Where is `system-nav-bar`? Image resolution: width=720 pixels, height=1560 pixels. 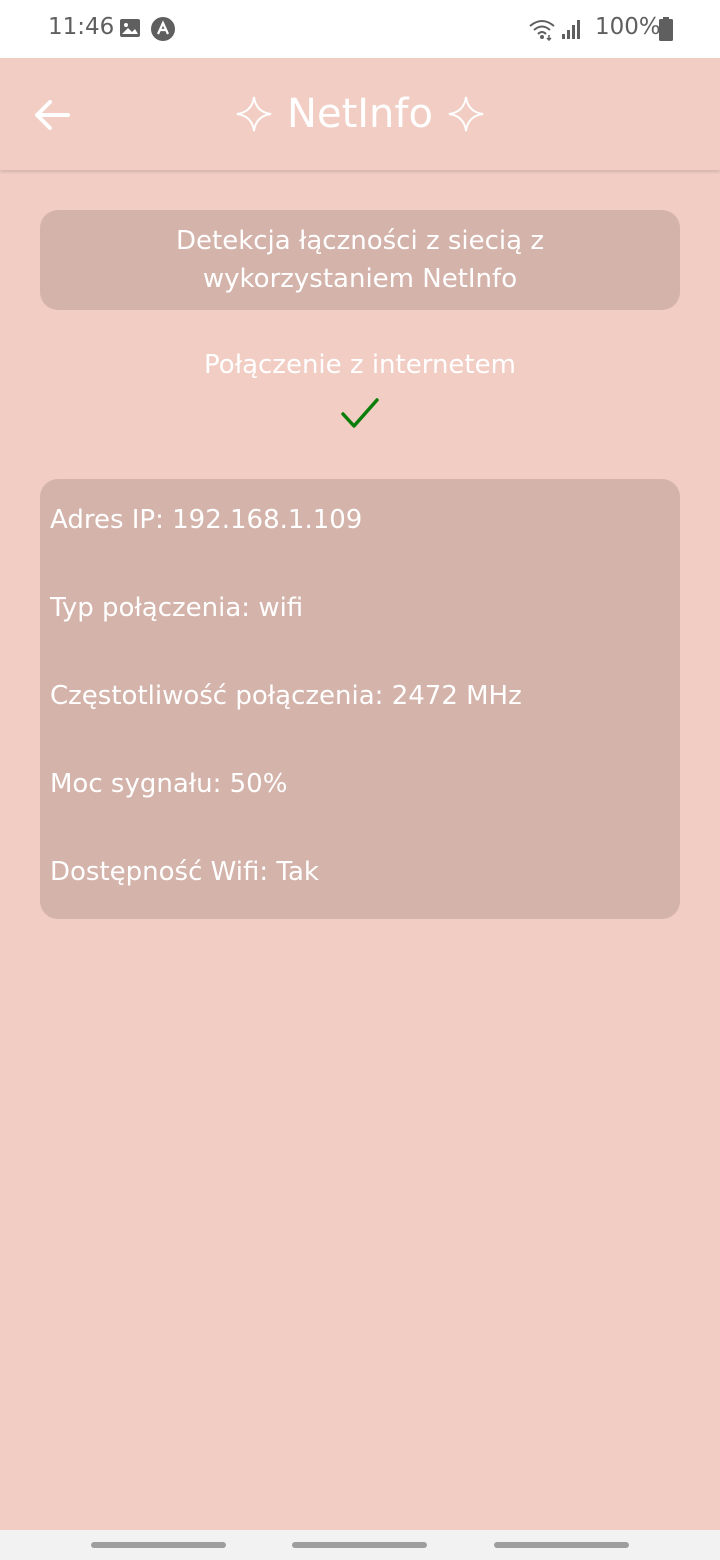
system-nav-bar is located at coordinates (360, 1545).